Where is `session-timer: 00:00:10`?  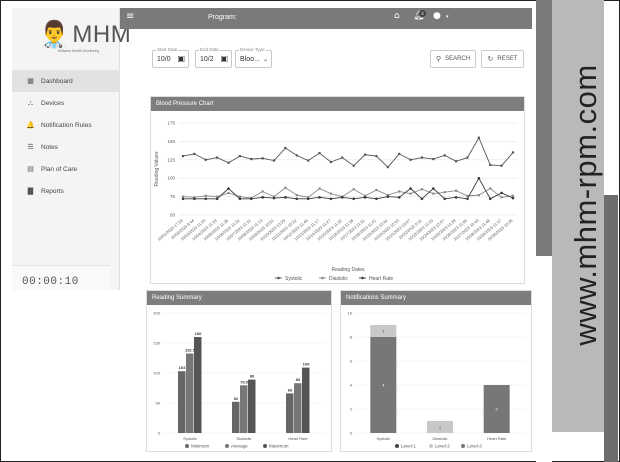 session-timer: 00:00:10 is located at coordinates (50, 282).